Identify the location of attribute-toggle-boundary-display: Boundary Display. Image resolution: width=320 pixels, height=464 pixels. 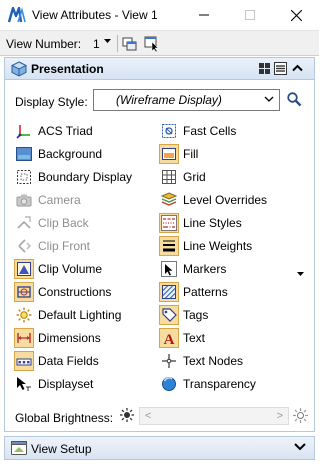
(73, 177).